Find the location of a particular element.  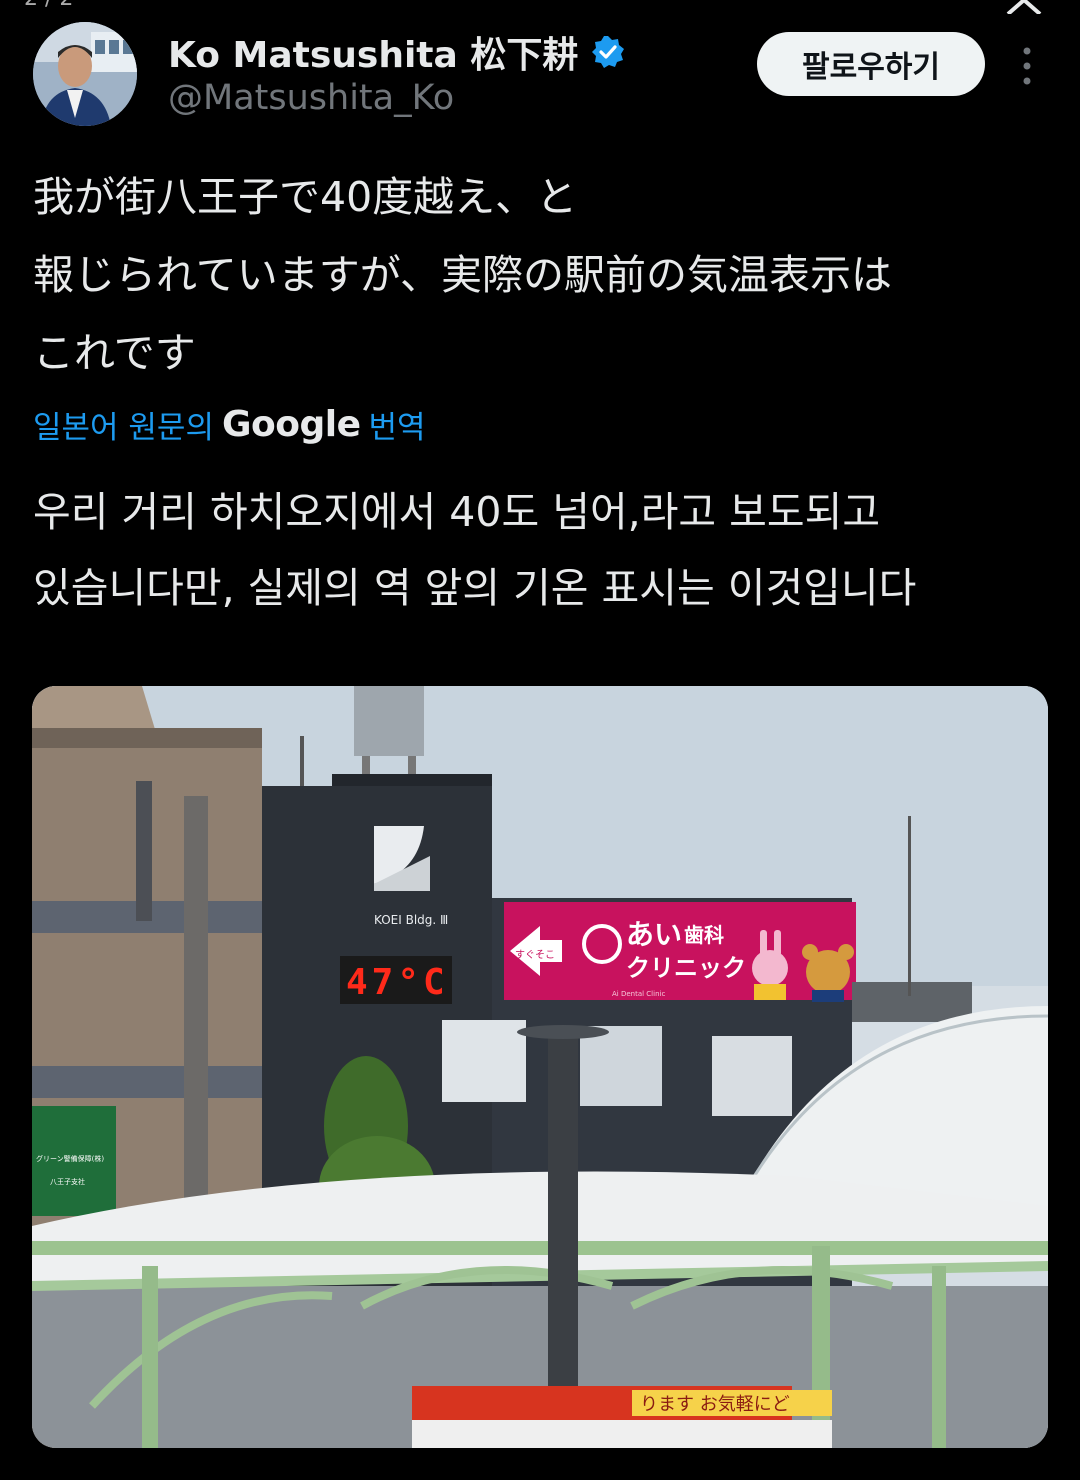

clinic-arrow-label: すぐそこ is located at coordinates (535, 955).